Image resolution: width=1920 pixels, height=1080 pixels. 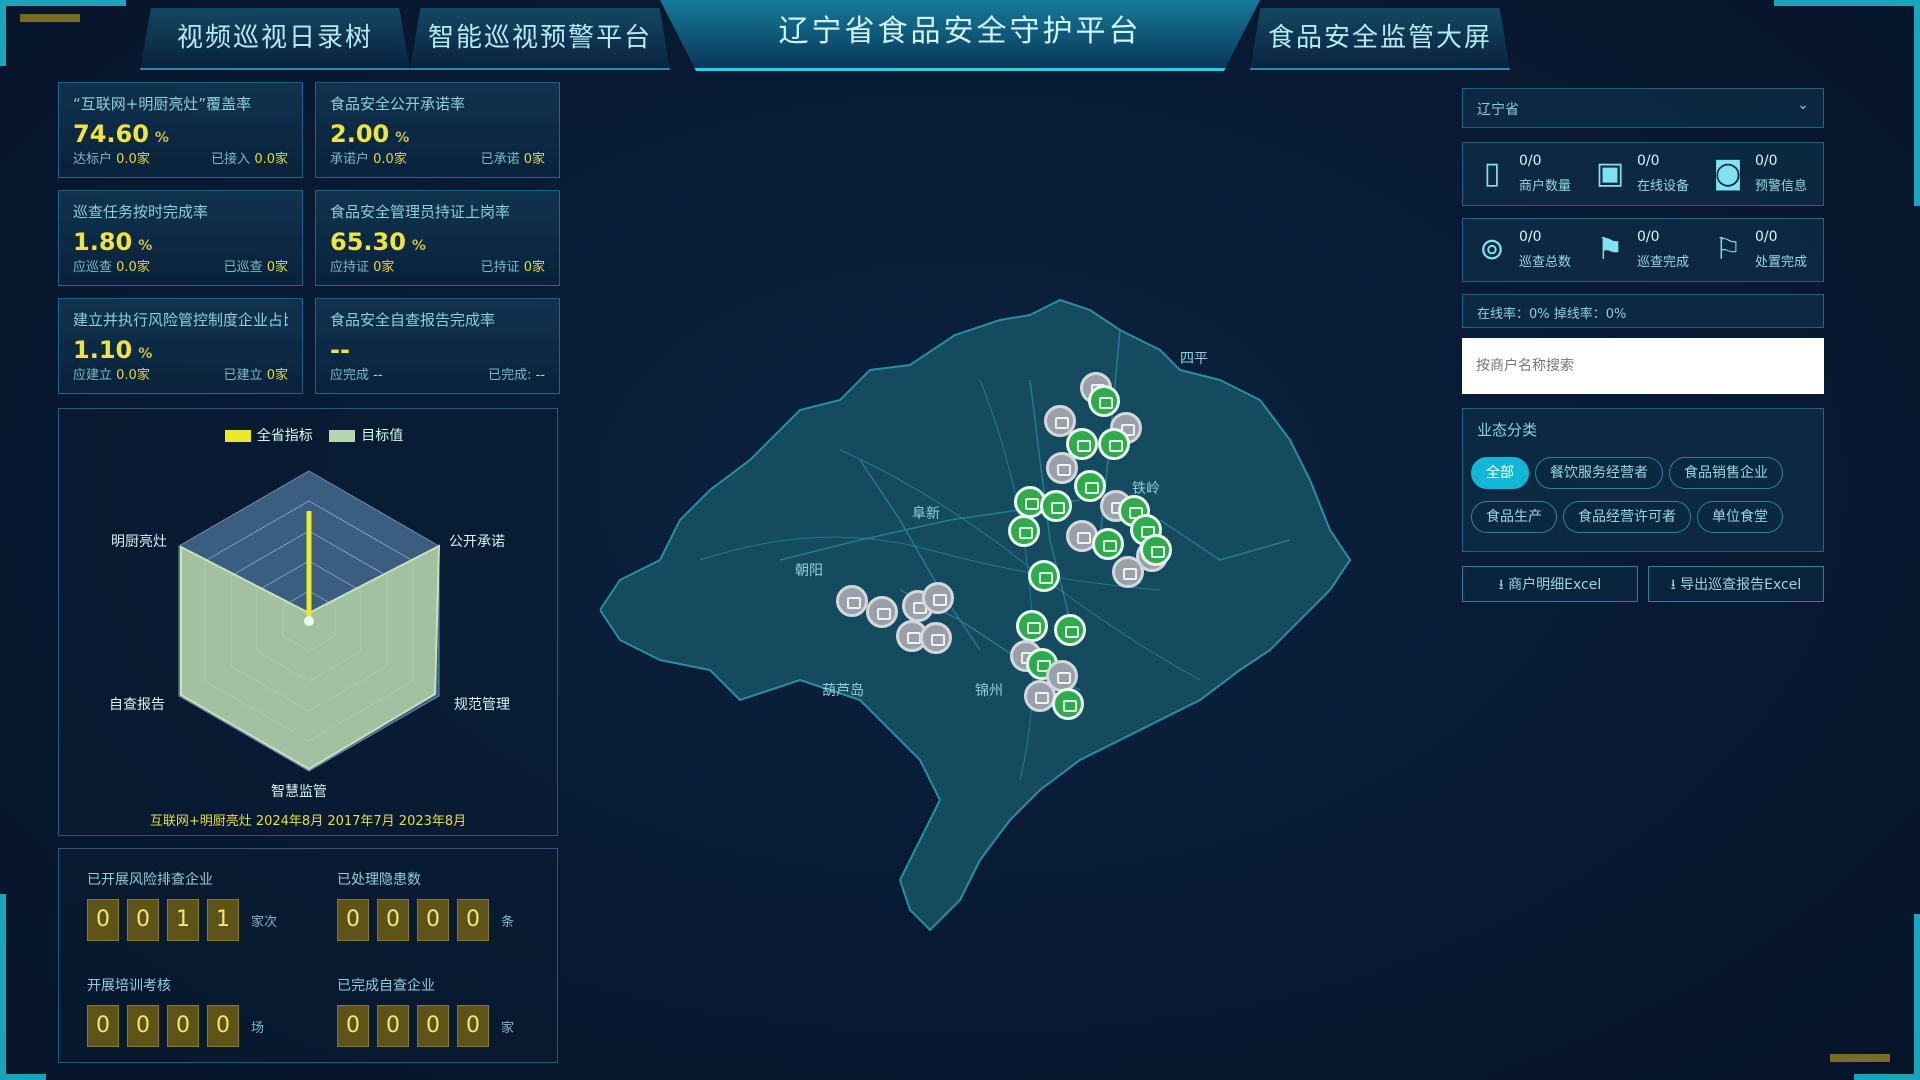 What do you see at coordinates (1599, 473) in the screenshot?
I see `category-chip: 餐饮服务经营者` at bounding box center [1599, 473].